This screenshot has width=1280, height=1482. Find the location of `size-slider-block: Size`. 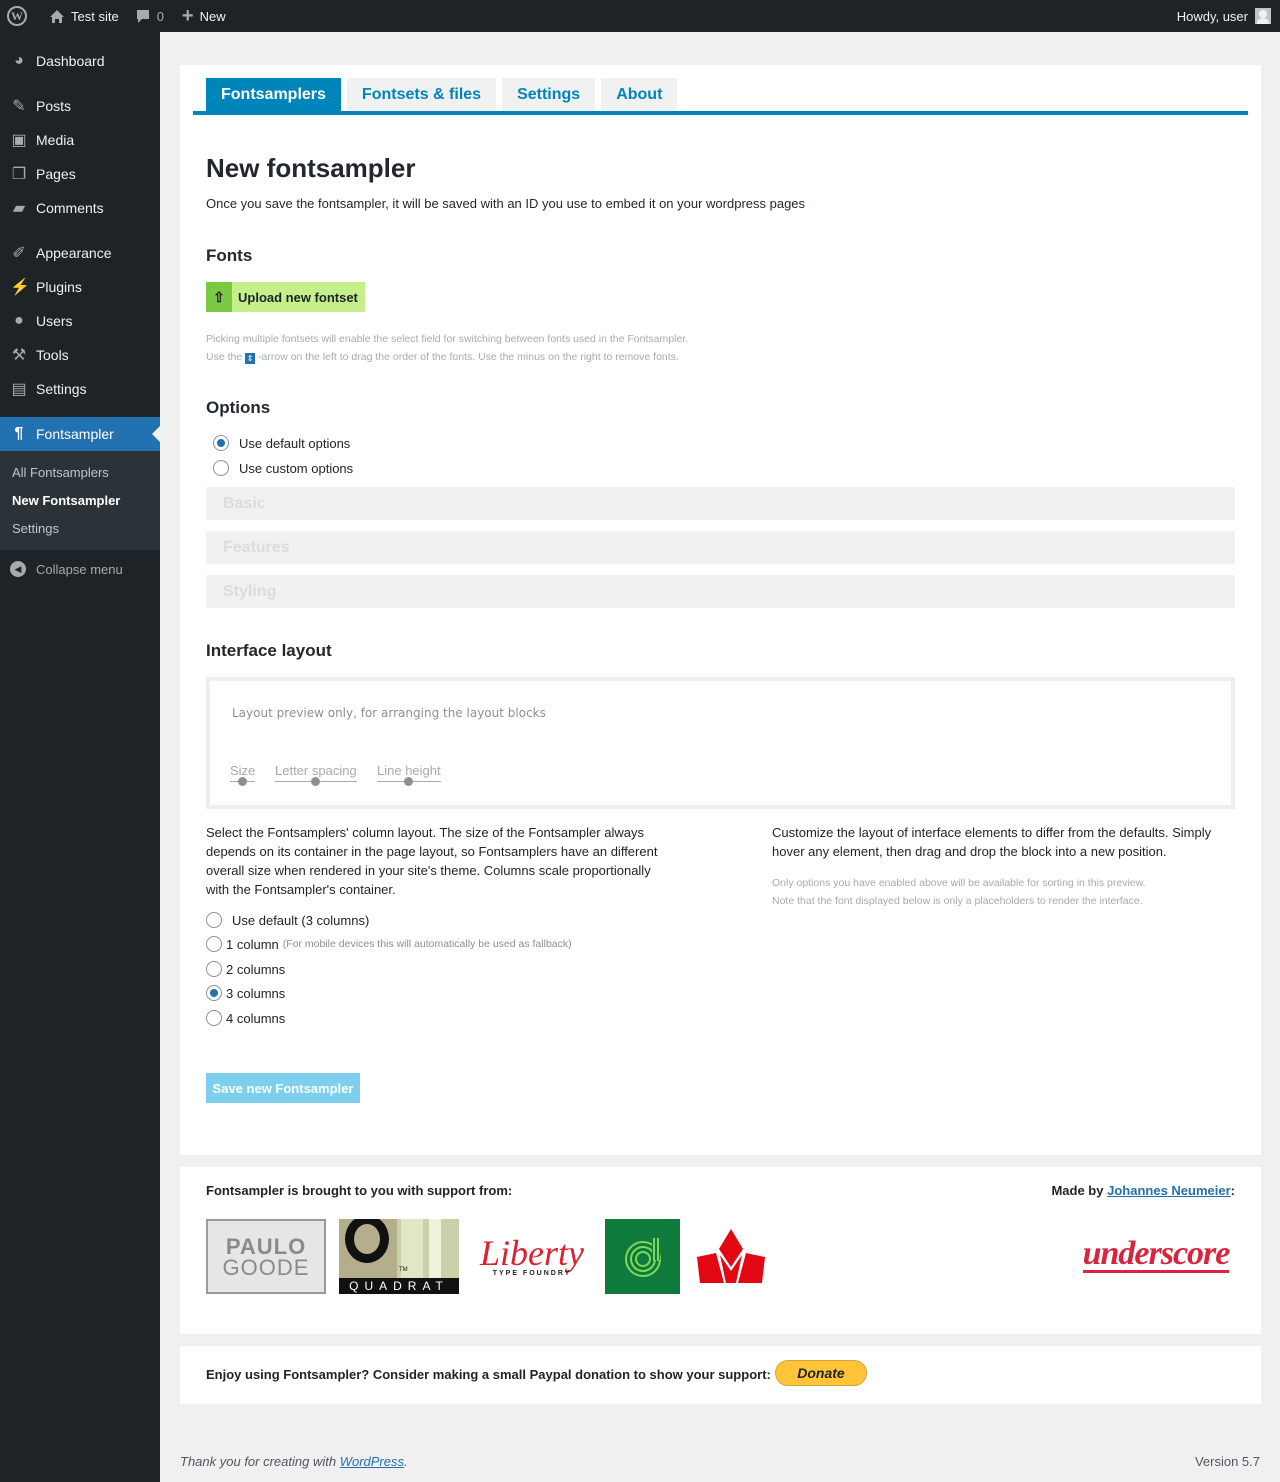

size-slider-block: Size is located at coordinates (242, 774).